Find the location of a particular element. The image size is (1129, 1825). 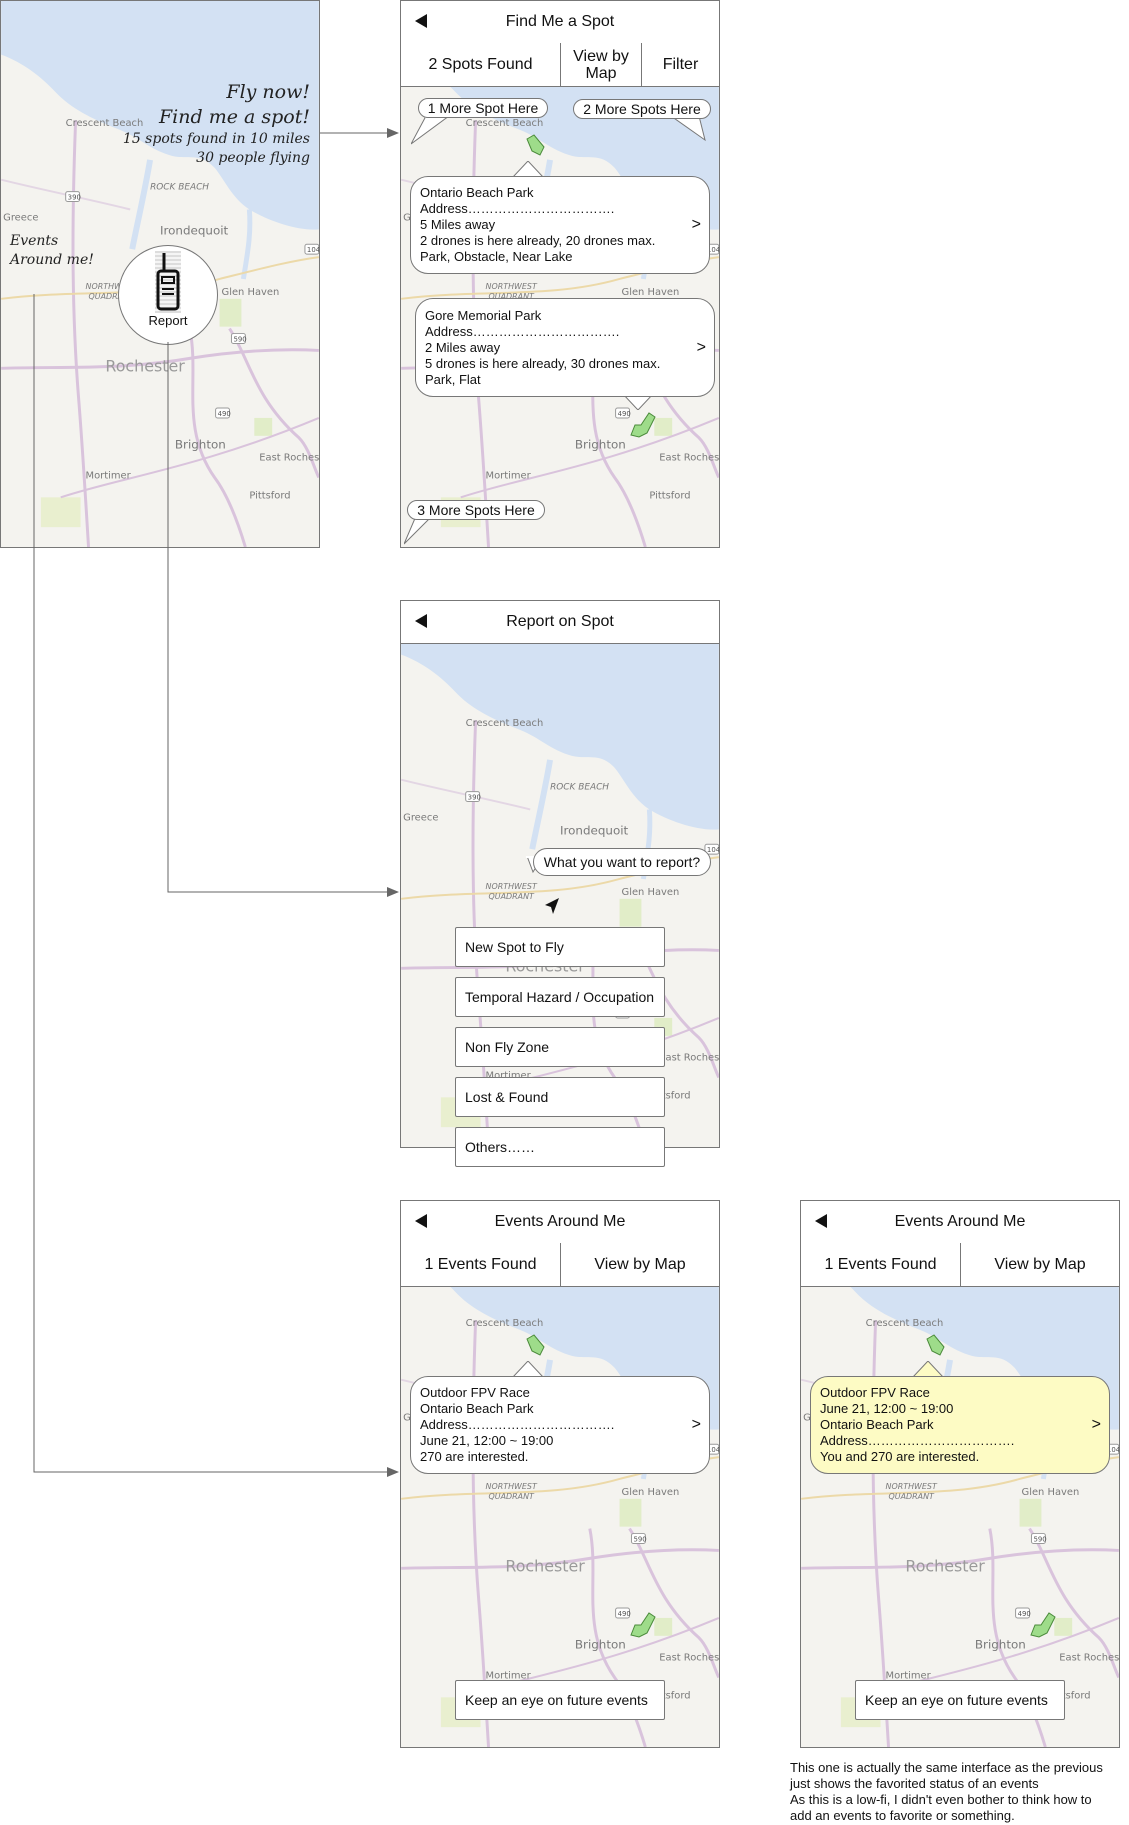

connector-to-report is located at coordinates (283, 619).